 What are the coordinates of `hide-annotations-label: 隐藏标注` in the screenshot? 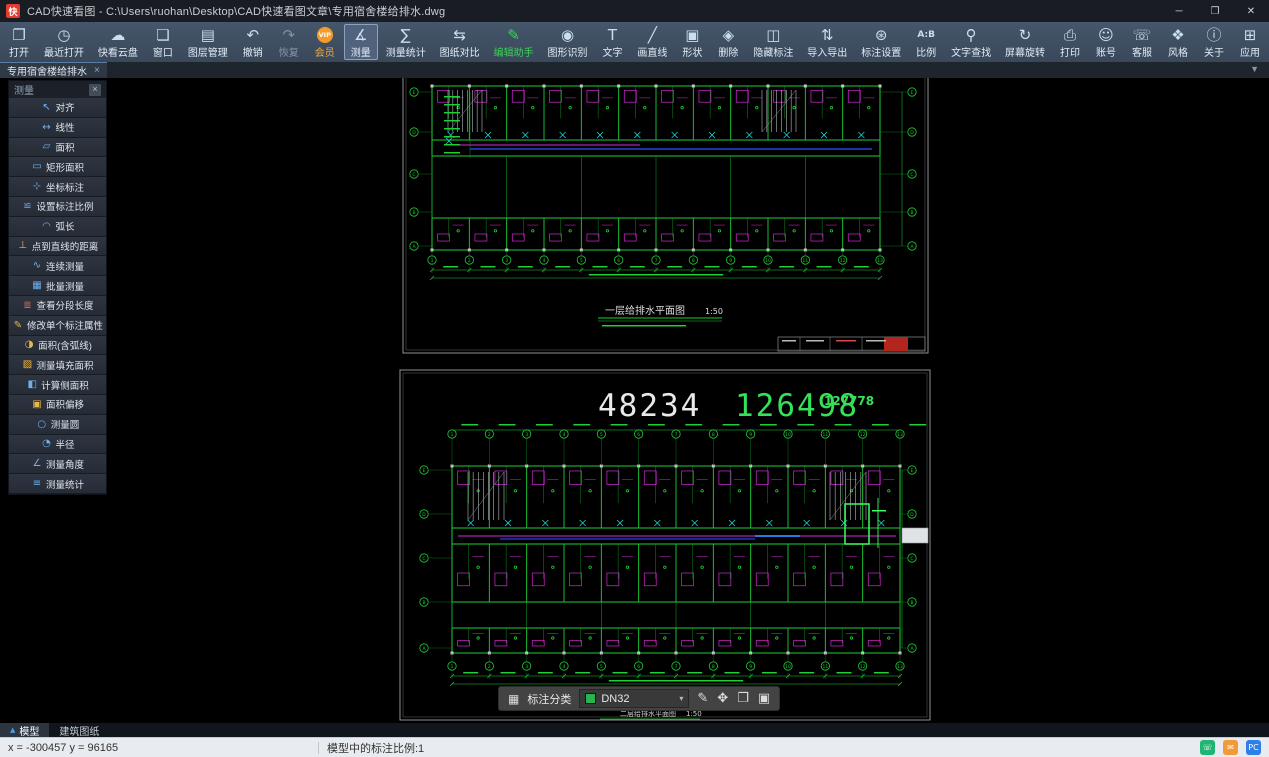 It's located at (773, 53).